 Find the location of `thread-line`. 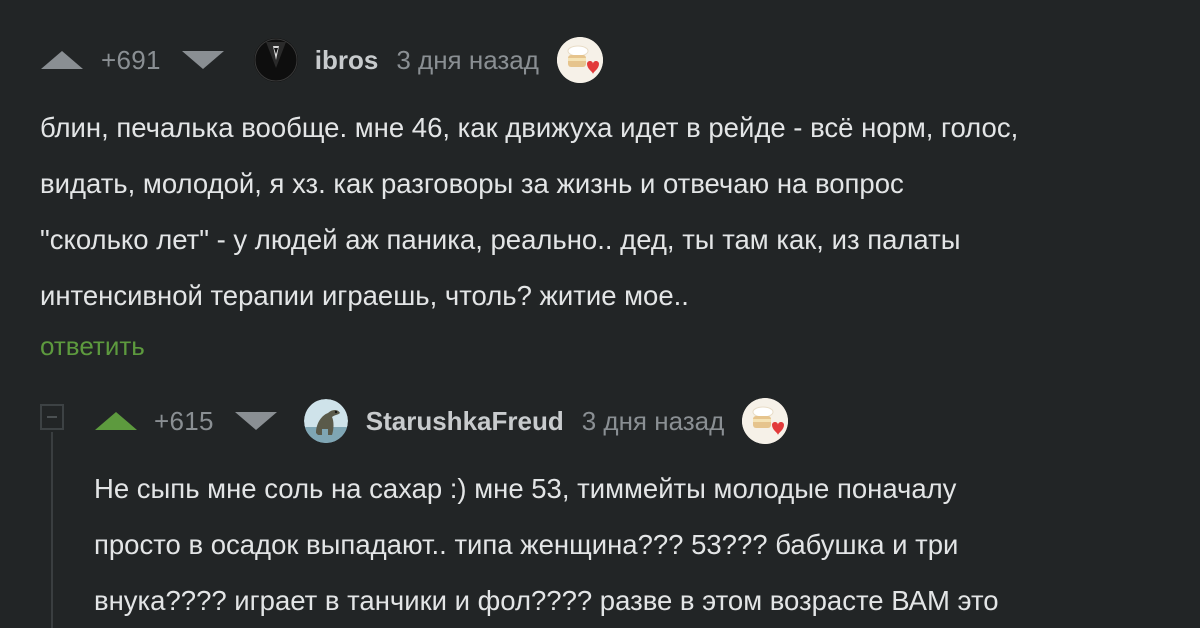

thread-line is located at coordinates (52, 530).